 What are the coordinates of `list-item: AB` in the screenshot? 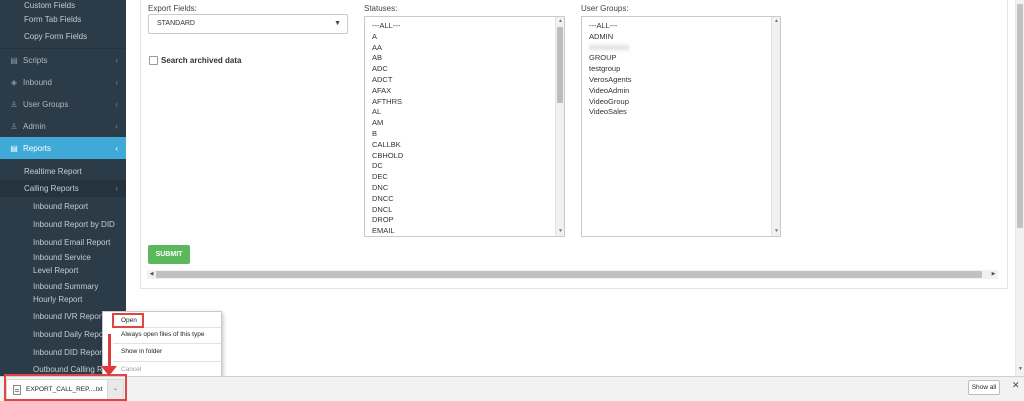 It's located at (464, 58).